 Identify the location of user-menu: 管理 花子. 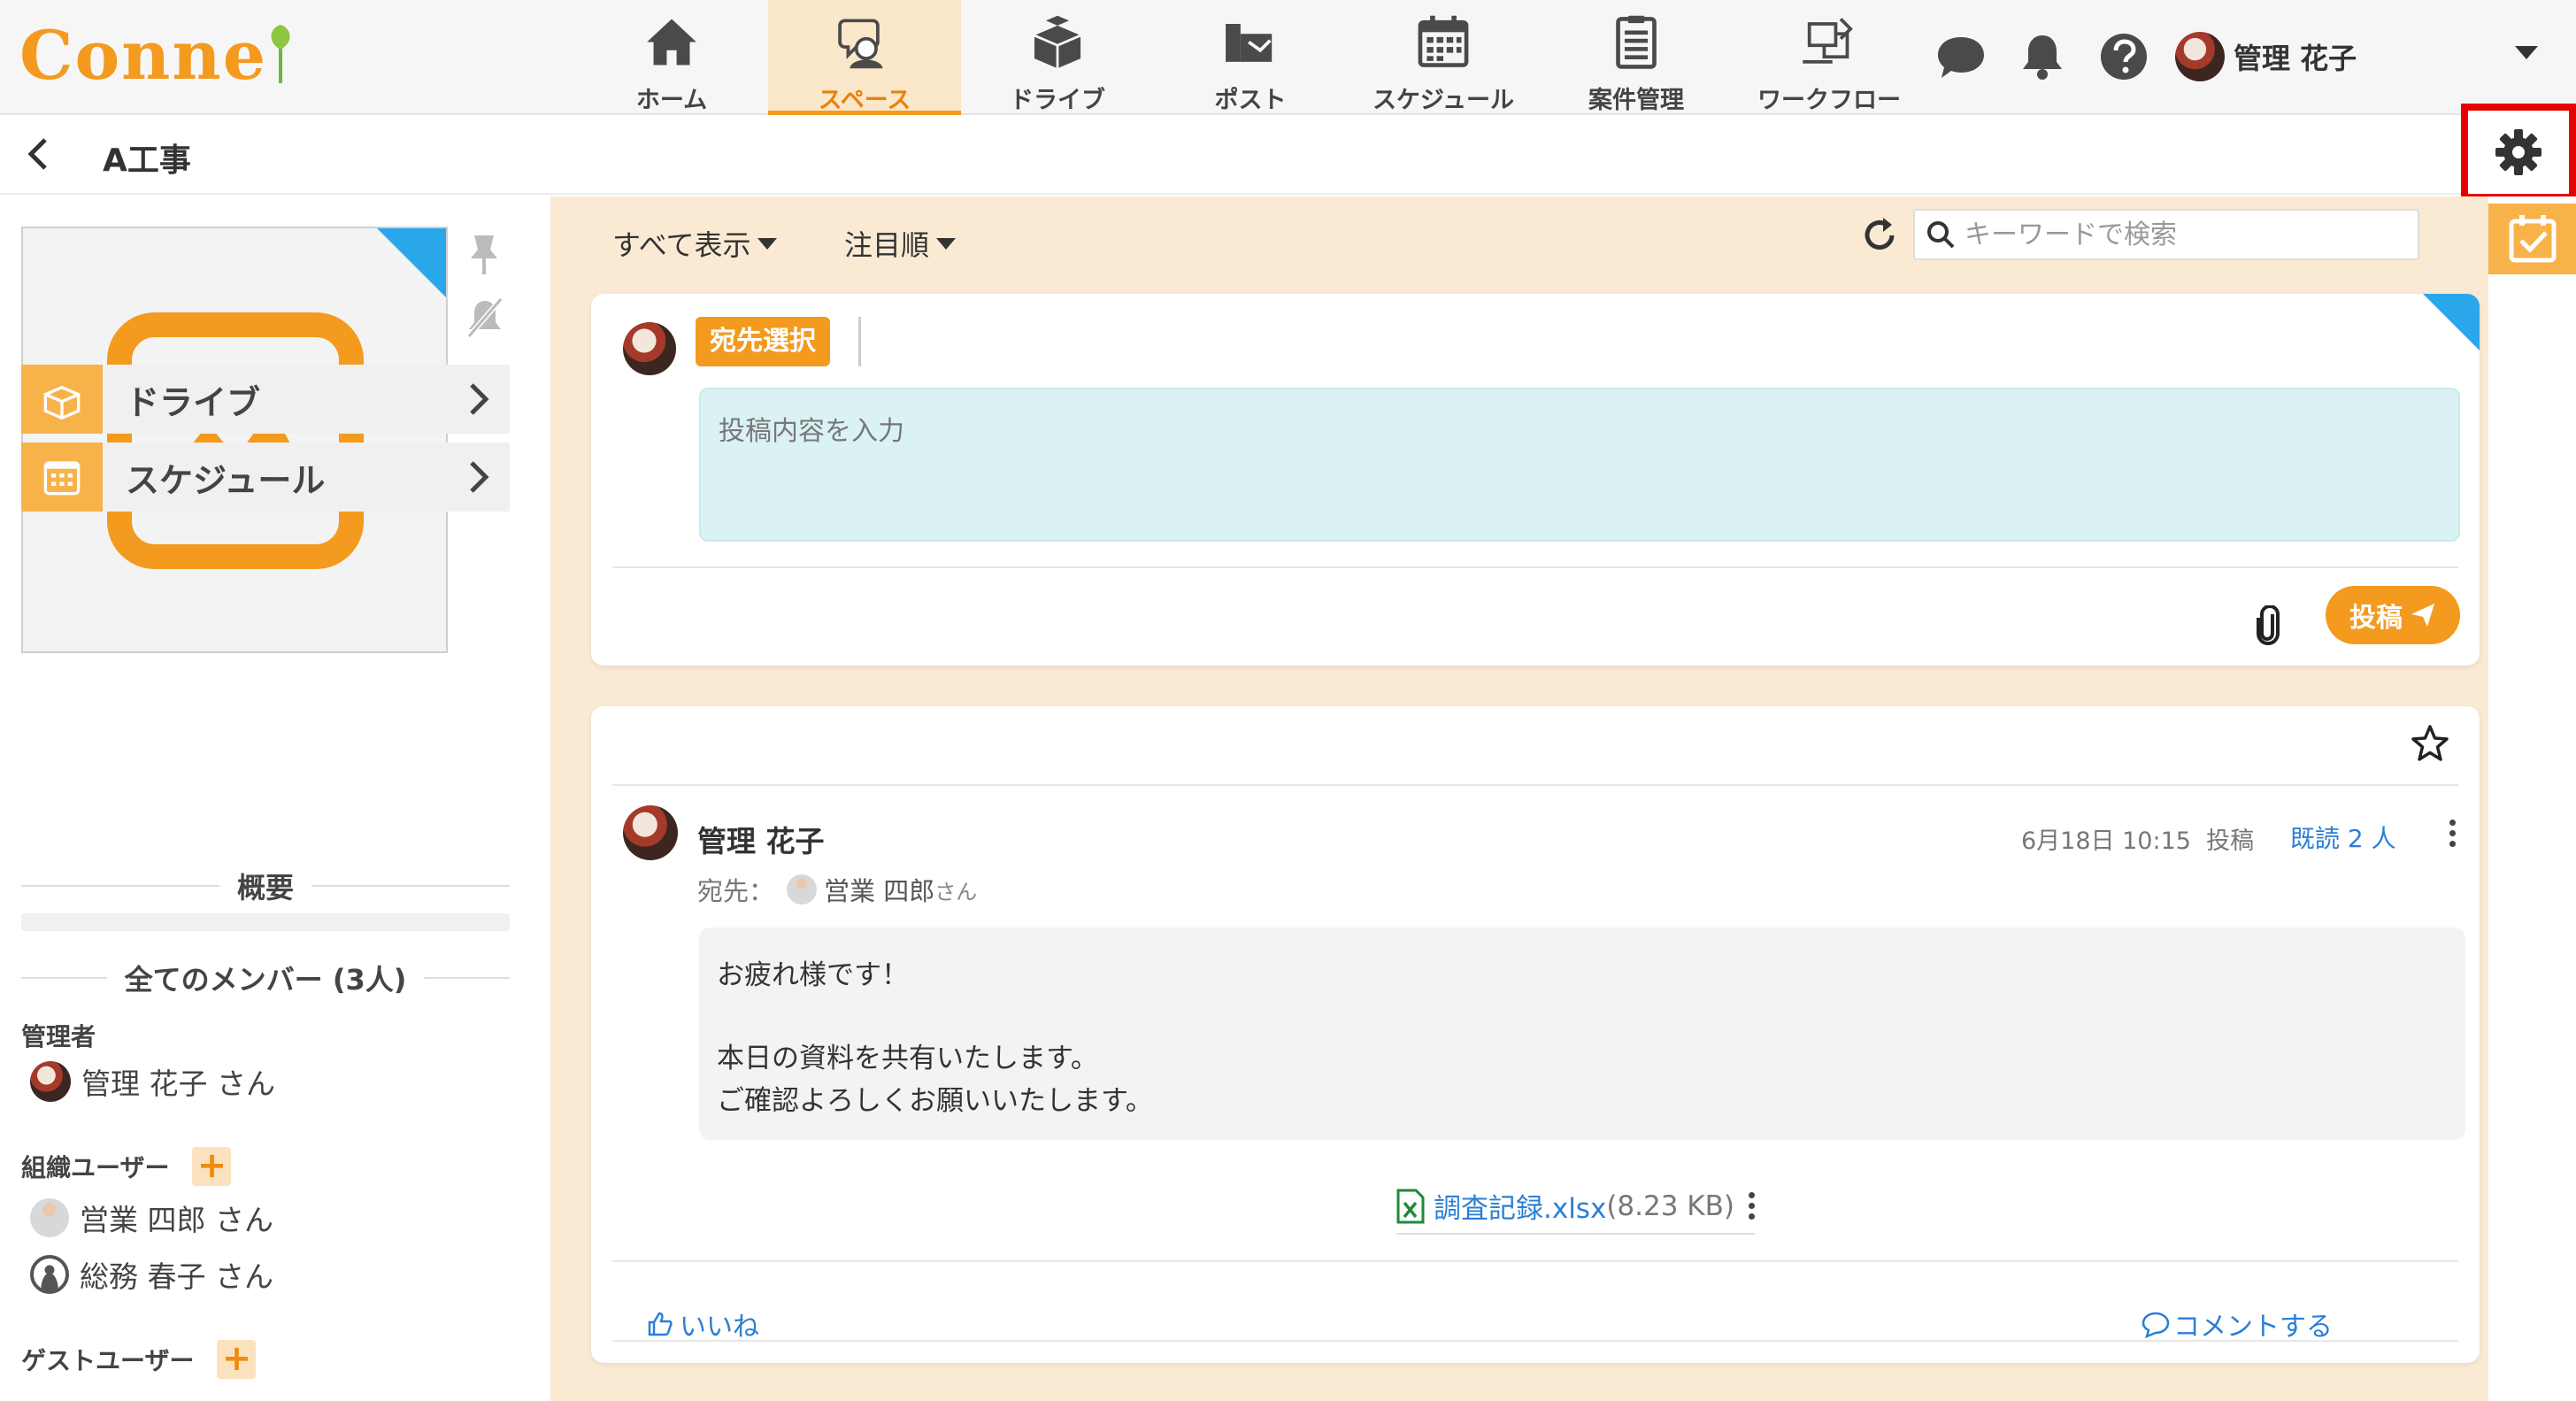
(2266, 56).